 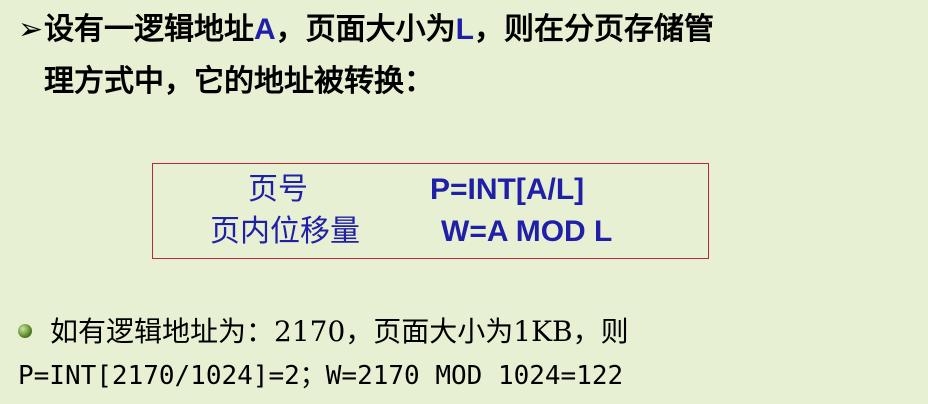 What do you see at coordinates (285, 231) in the screenshot?
I see `offset-label: 页内位移量` at bounding box center [285, 231].